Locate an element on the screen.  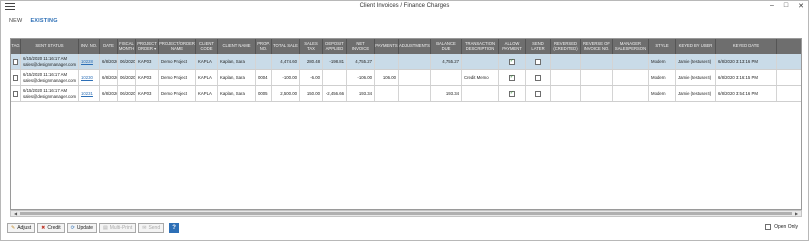
cell-inv: 10231 is located at coordinates (89, 93).